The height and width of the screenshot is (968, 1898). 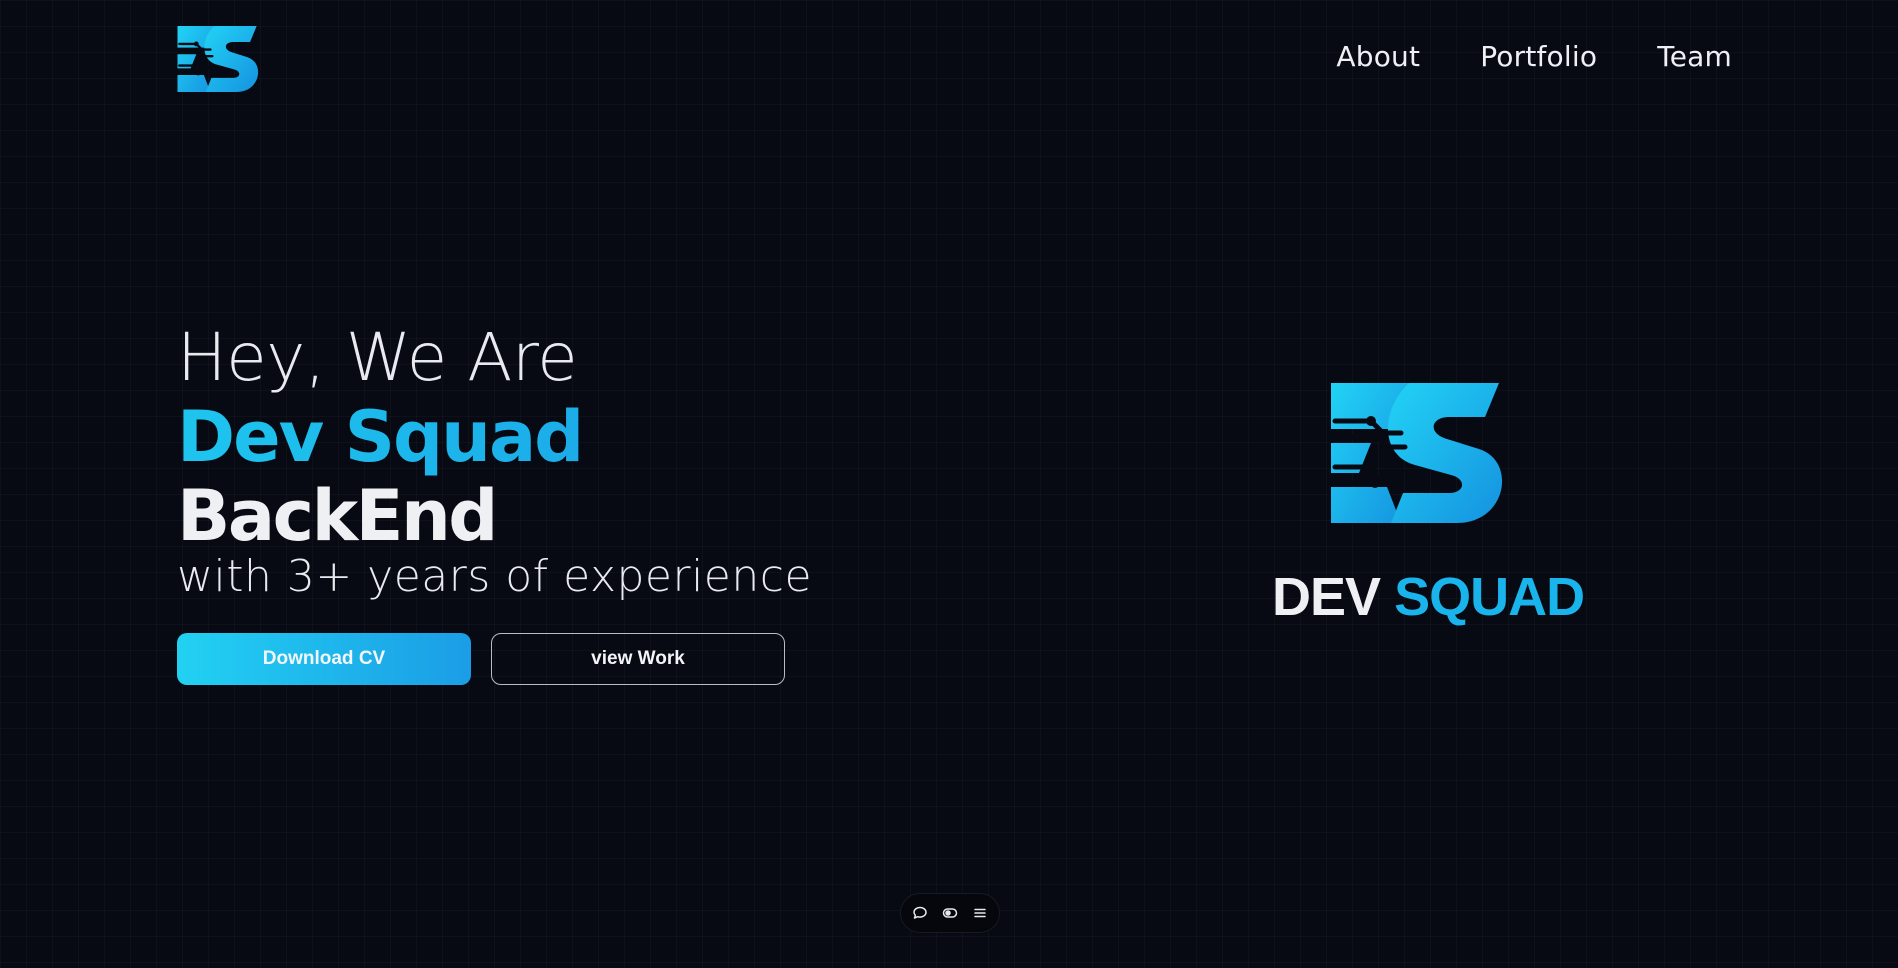 I want to click on nav-about-link: About, so click(x=1378, y=56).